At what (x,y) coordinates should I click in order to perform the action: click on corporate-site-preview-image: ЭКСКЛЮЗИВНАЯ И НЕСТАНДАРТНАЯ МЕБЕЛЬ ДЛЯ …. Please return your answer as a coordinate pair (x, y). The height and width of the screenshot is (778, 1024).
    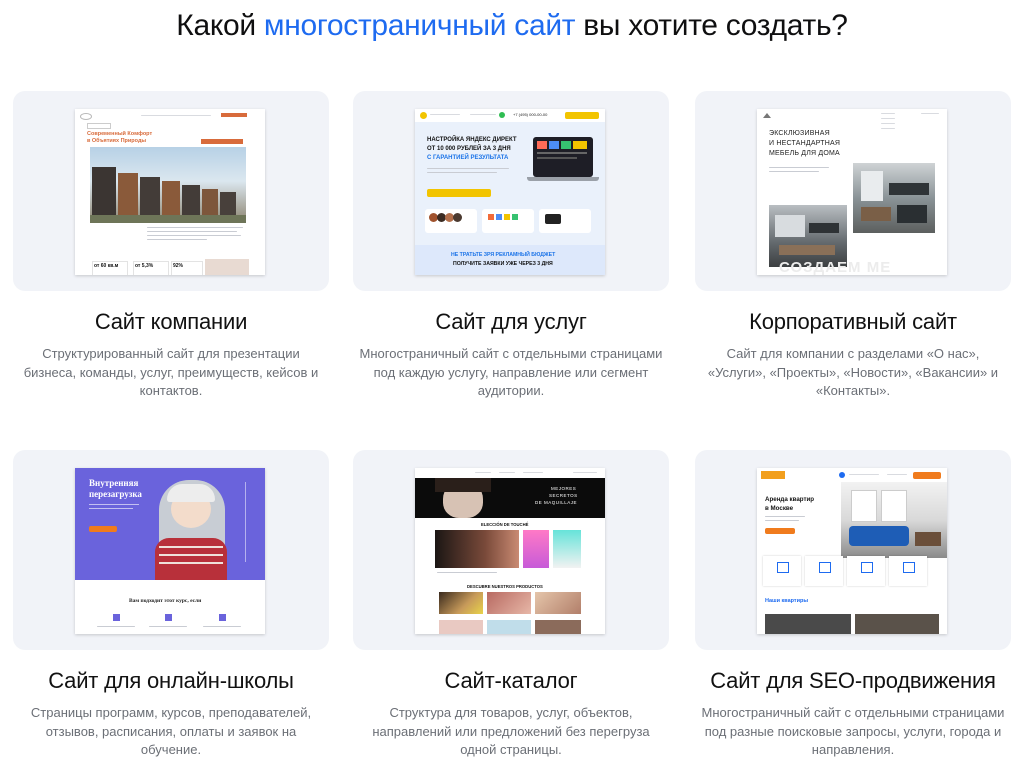
    Looking at the image, I should click on (852, 192).